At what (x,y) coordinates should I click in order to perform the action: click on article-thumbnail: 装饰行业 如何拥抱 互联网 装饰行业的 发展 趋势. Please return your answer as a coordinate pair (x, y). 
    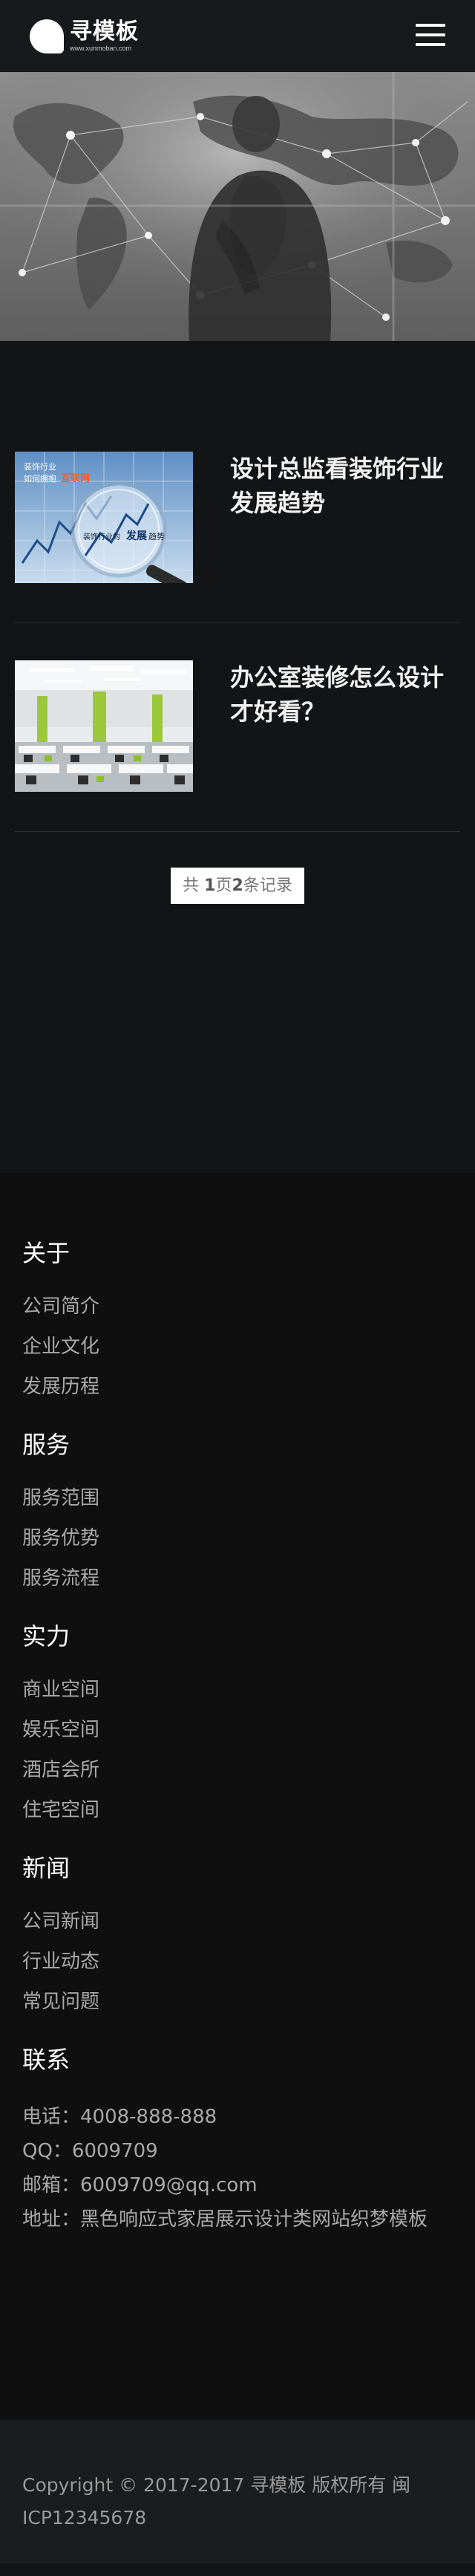
    Looking at the image, I should click on (104, 517).